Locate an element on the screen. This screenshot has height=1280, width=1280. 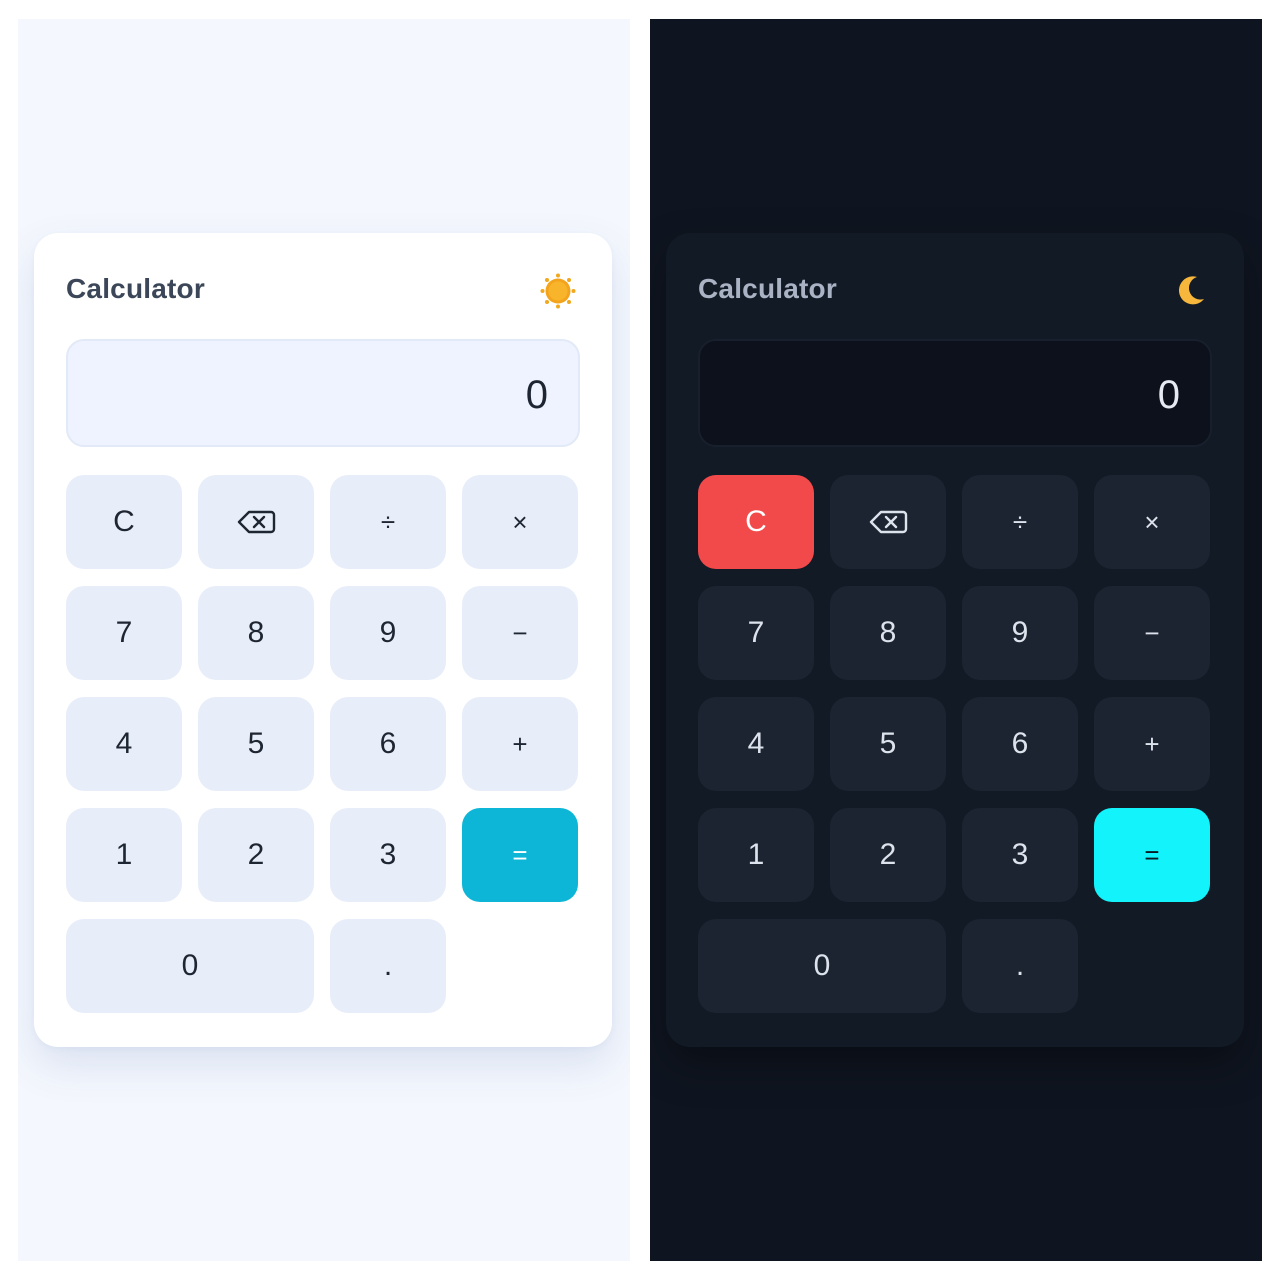
sun-icon is located at coordinates (558, 291).